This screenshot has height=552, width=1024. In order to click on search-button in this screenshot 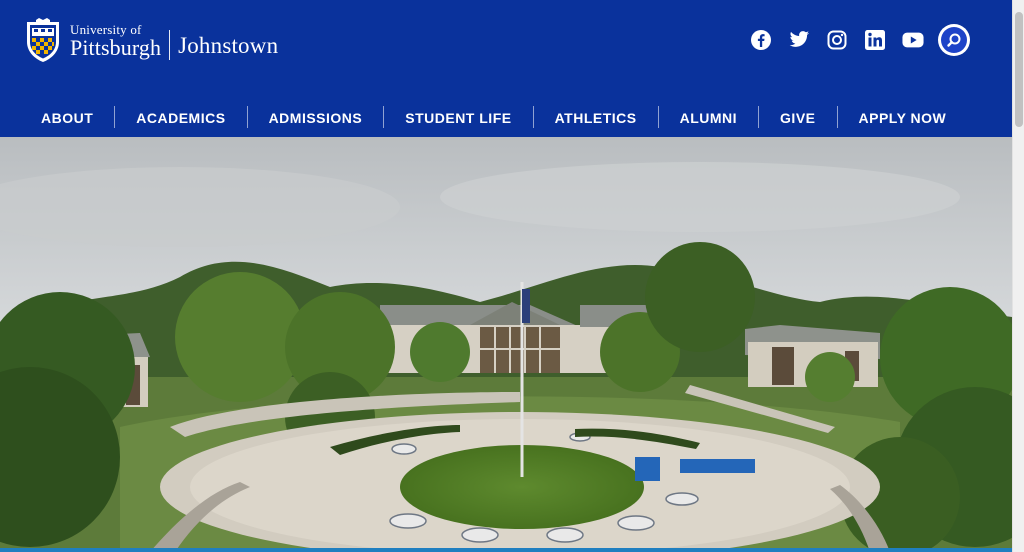, I will do `click(954, 40)`.